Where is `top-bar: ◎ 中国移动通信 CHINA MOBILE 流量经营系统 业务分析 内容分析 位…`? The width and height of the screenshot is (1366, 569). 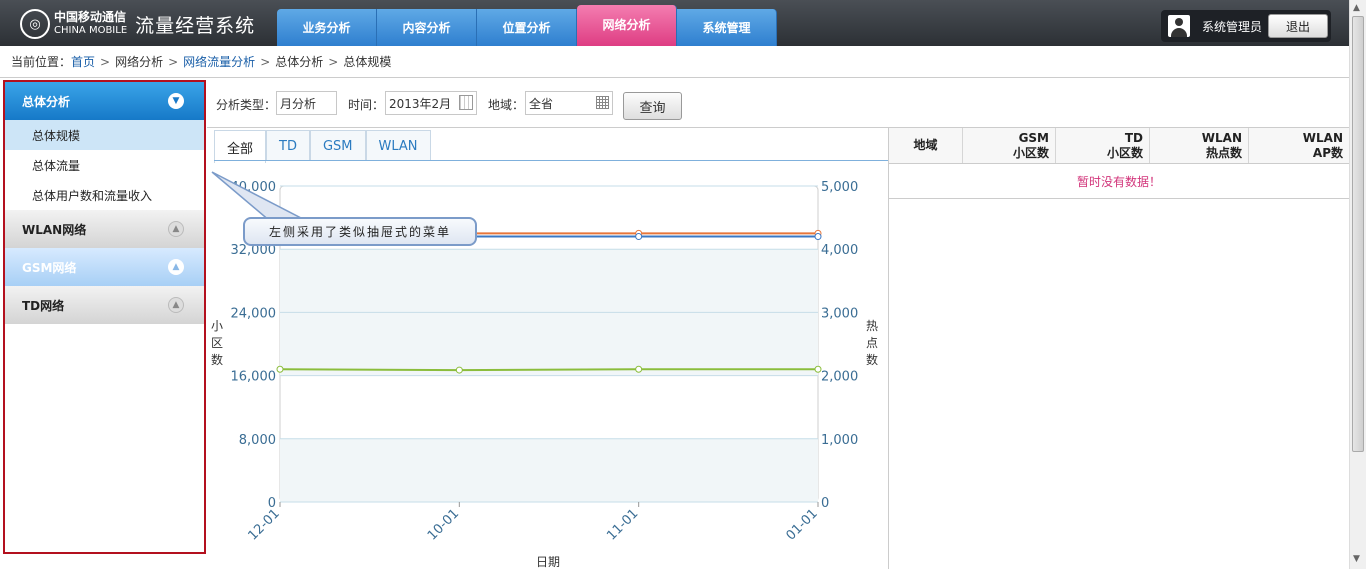
top-bar: ◎ 中国移动通信 CHINA MOBILE 流量经营系统 业务分析 内容分析 位… is located at coordinates (683, 23).